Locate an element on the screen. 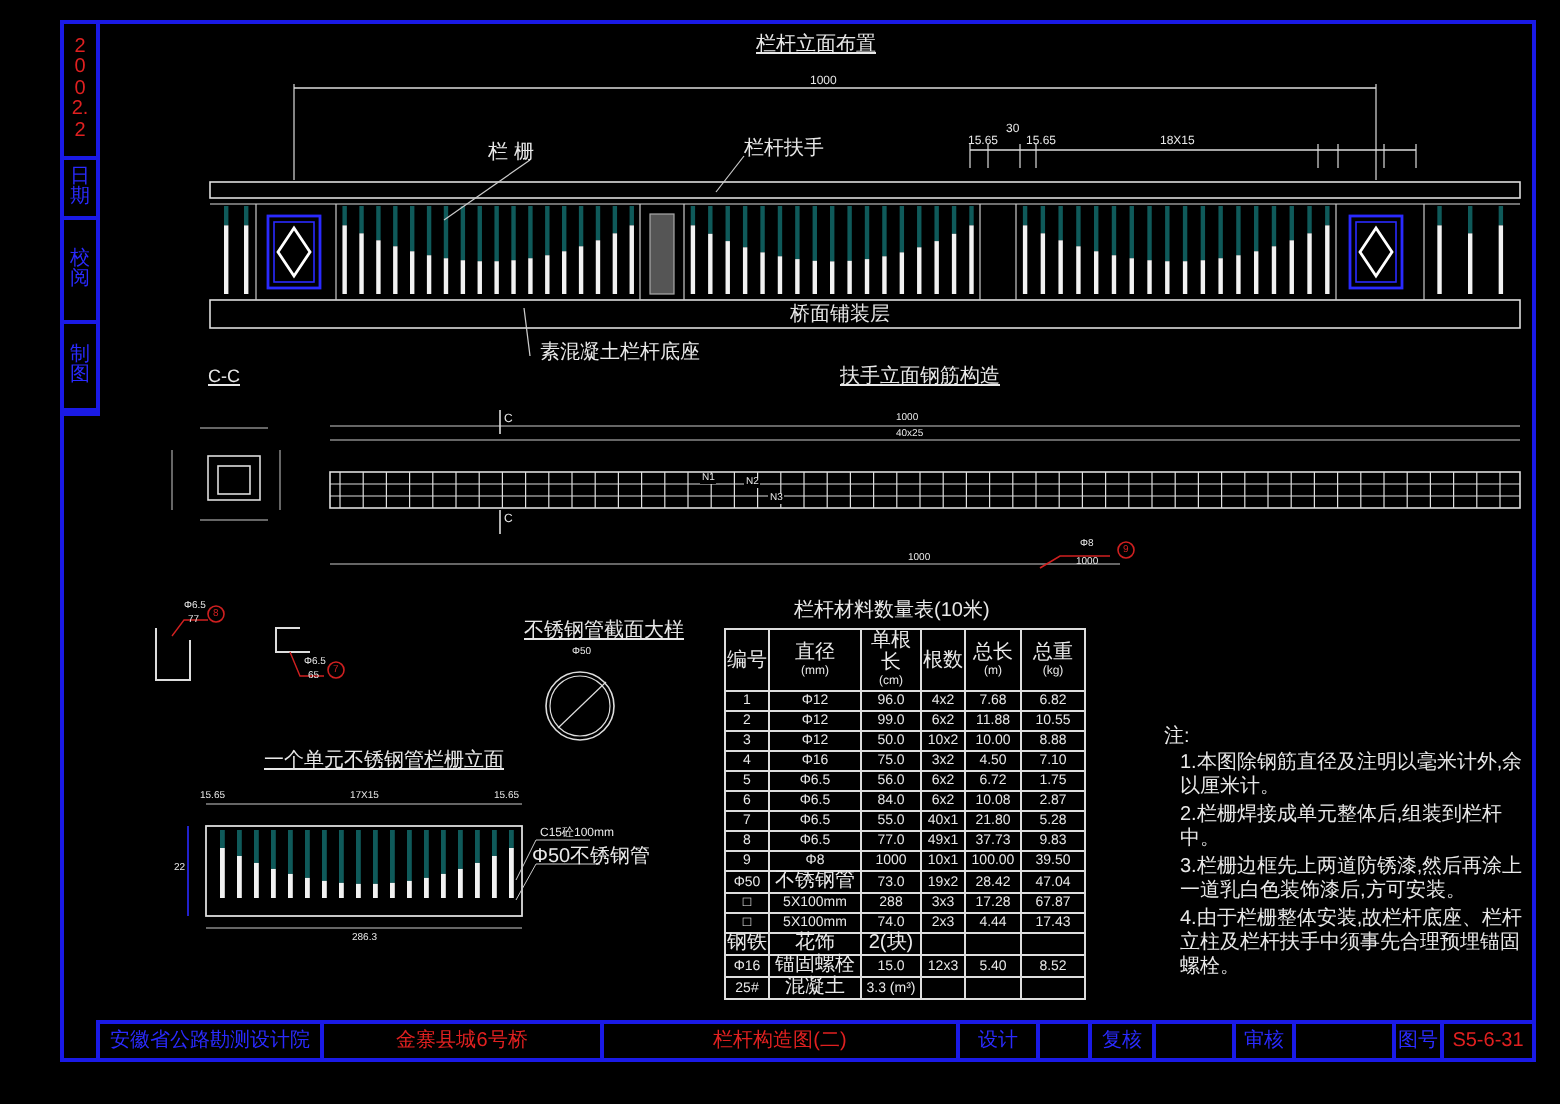  title-block-value: 金寨县城6号桥 is located at coordinates (462, 1041).